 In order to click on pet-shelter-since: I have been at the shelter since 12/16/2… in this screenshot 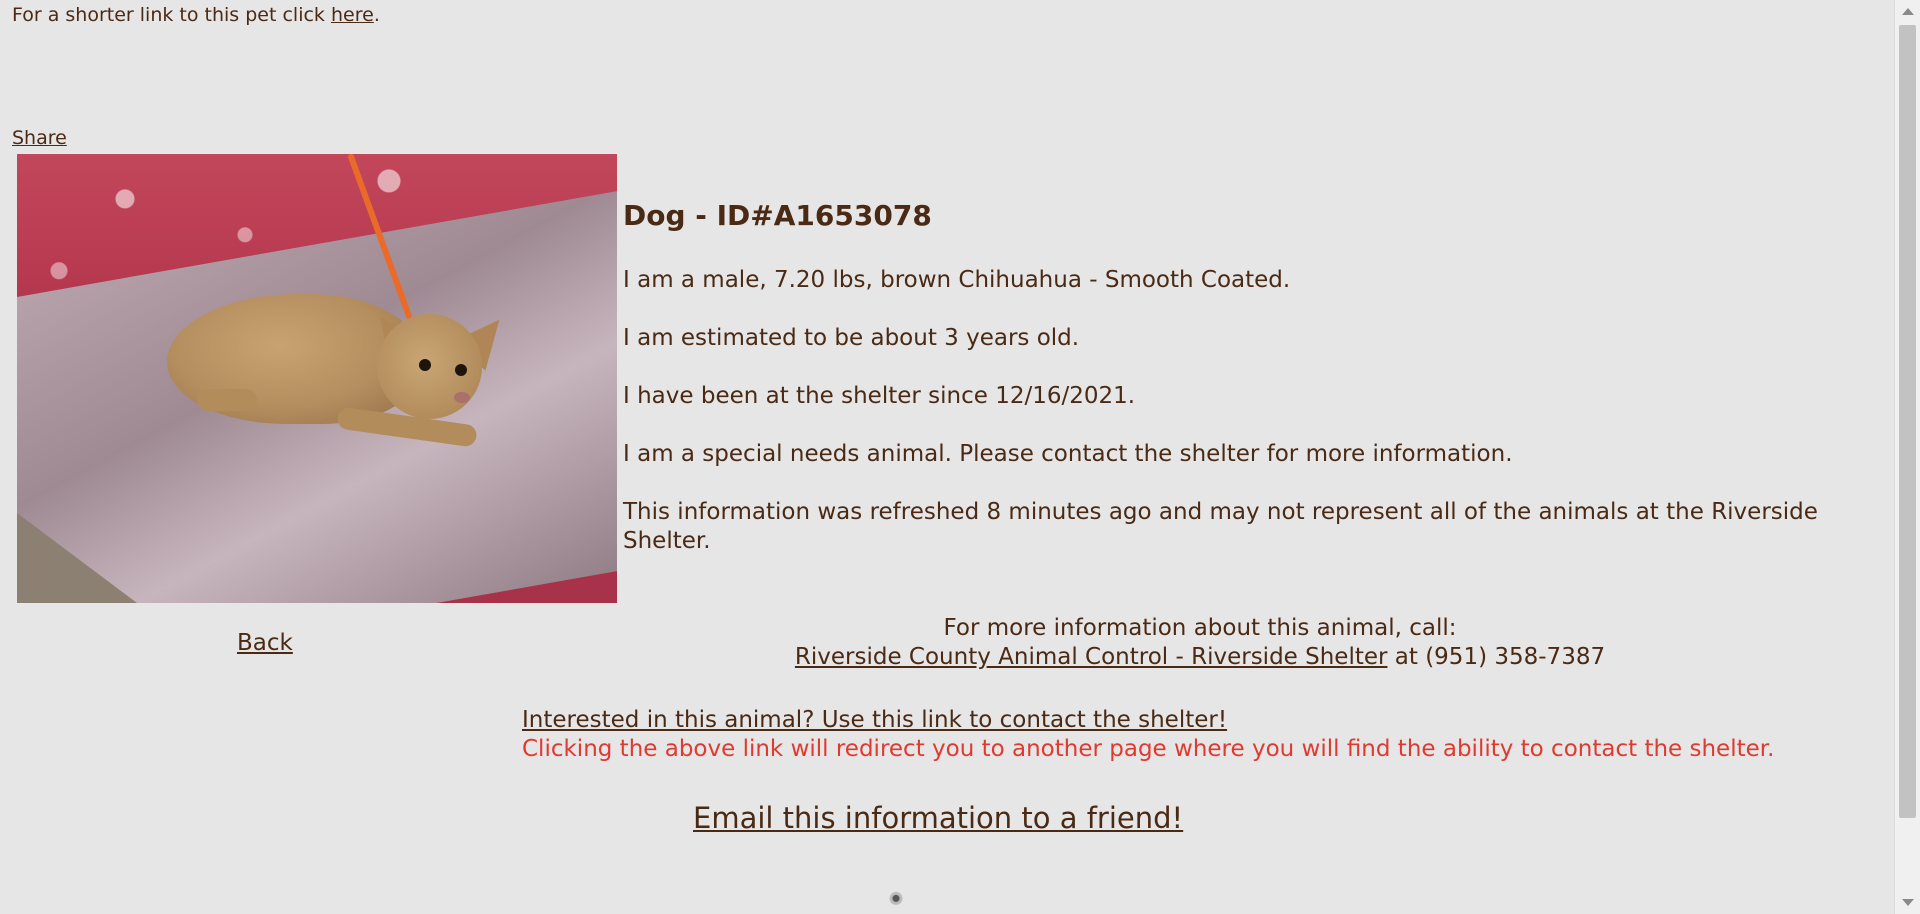, I will do `click(879, 396)`.